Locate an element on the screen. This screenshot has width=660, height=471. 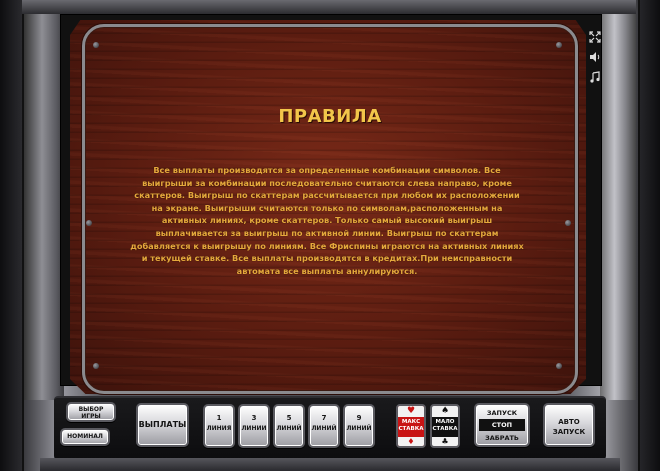
line-count: 9 is located at coordinates (359, 418).